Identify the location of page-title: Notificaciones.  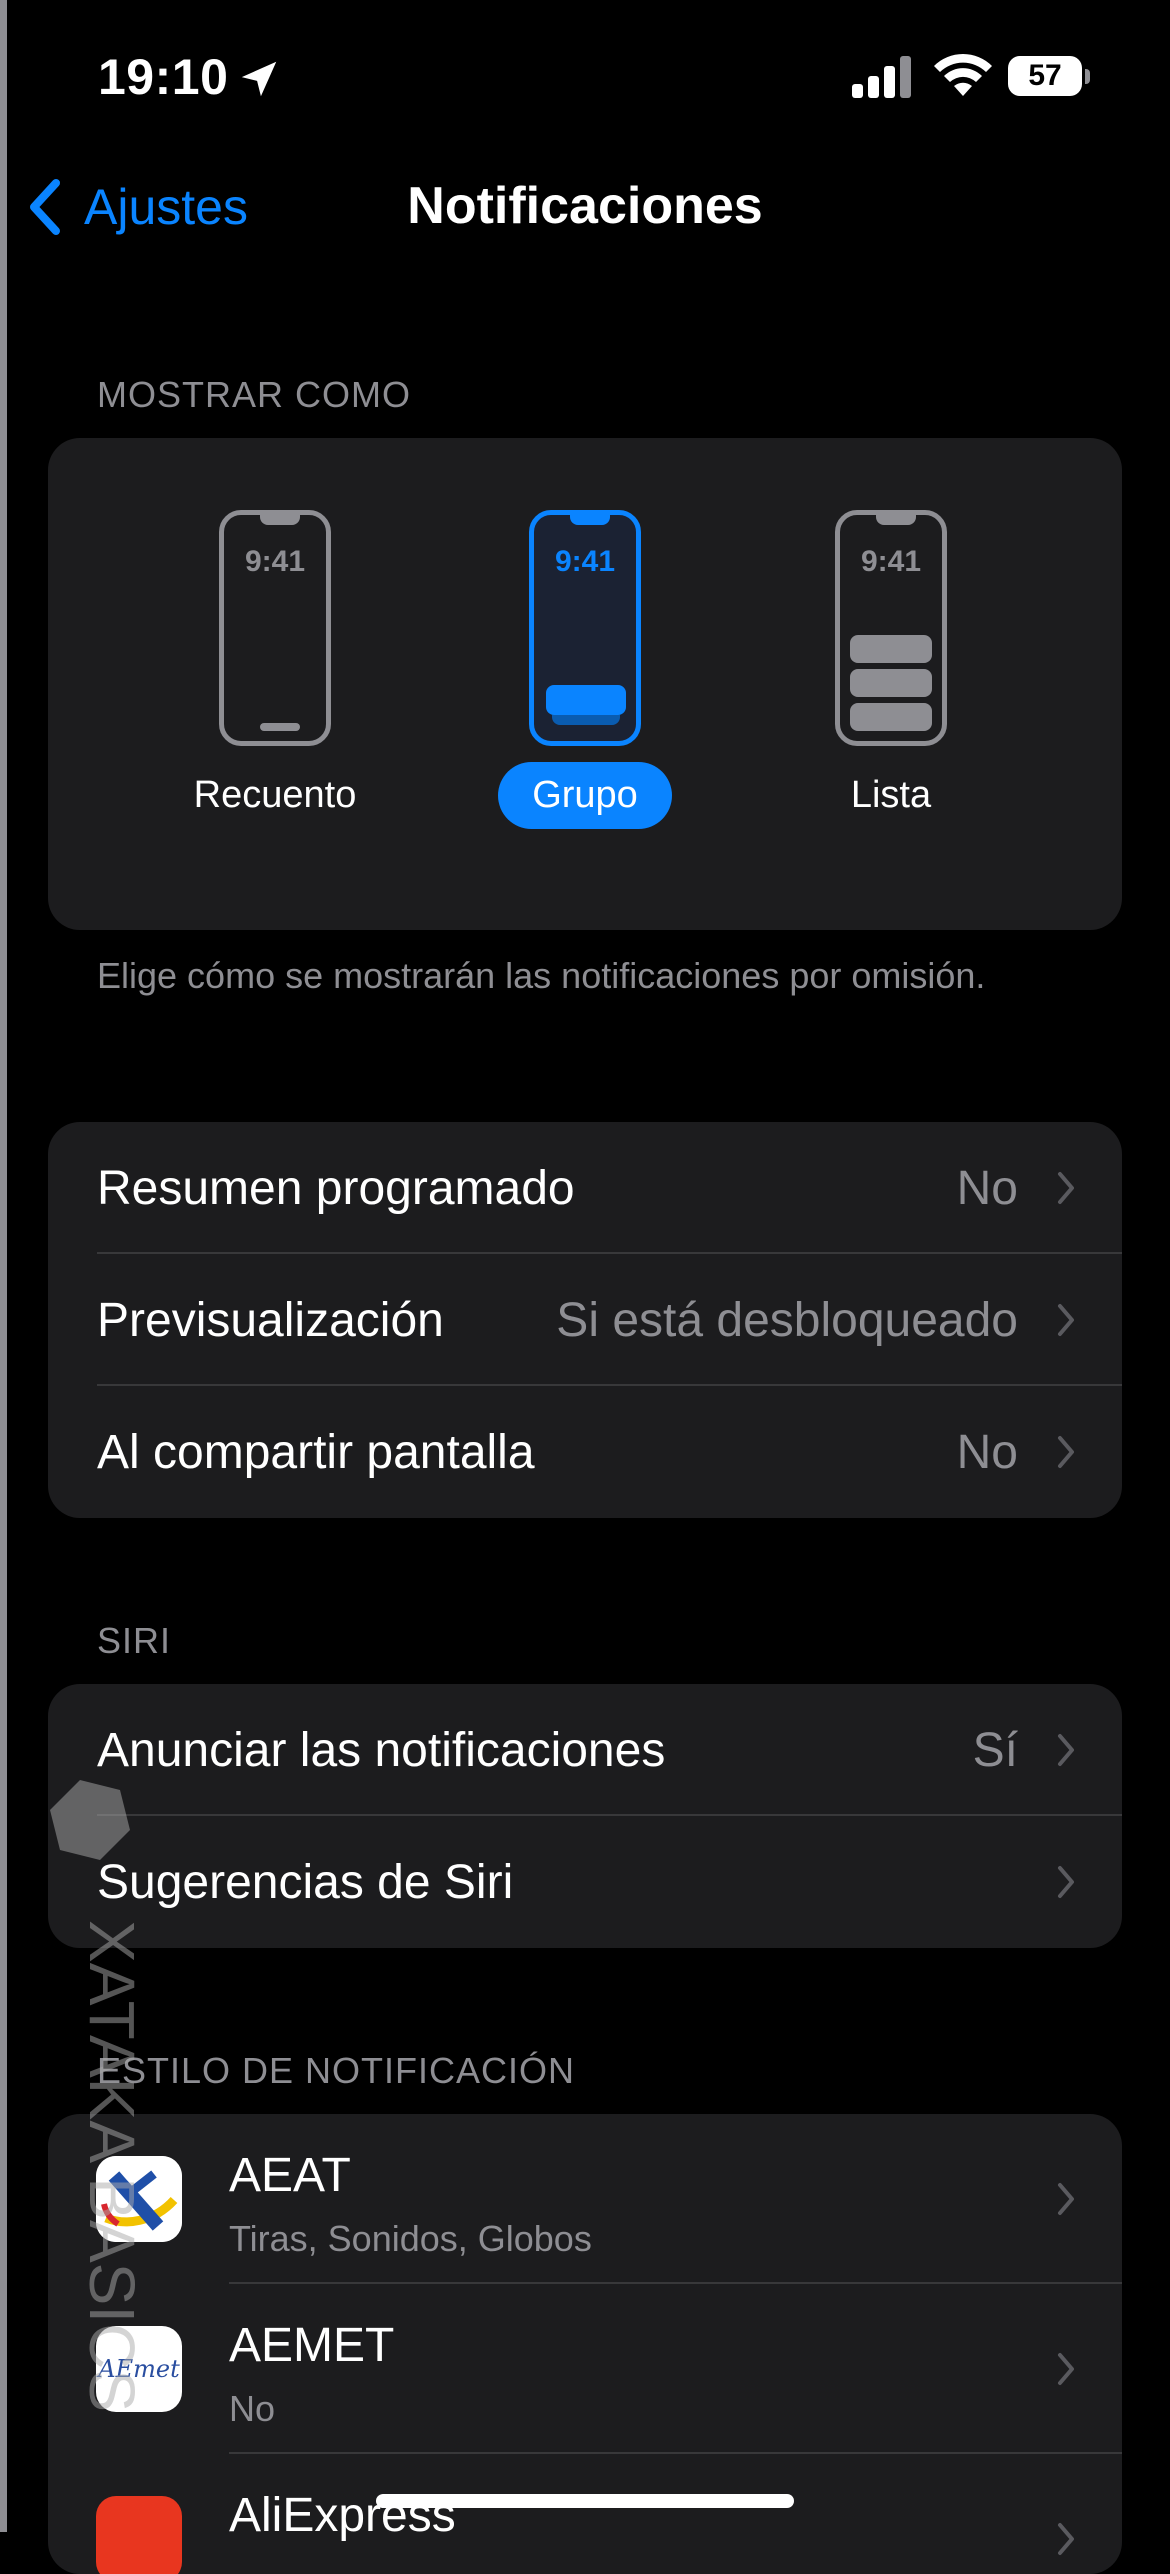
(585, 206).